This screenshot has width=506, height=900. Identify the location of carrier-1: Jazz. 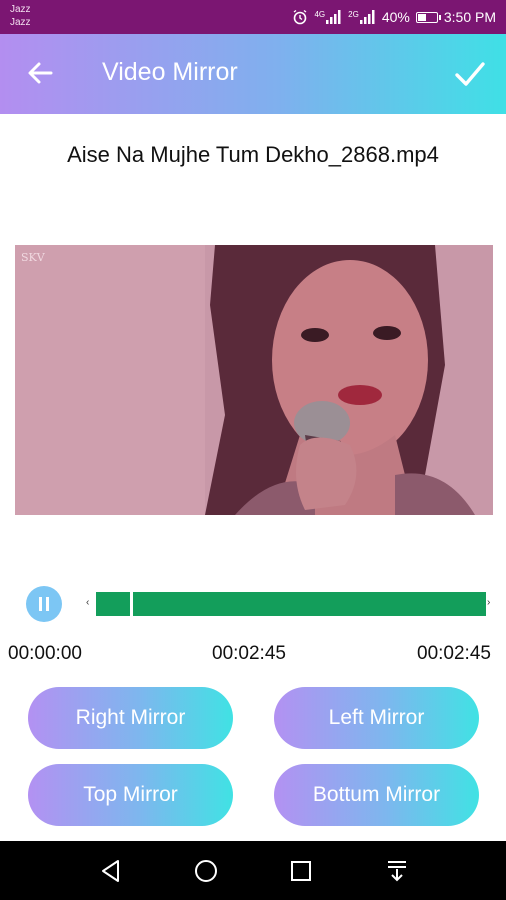
(20, 9).